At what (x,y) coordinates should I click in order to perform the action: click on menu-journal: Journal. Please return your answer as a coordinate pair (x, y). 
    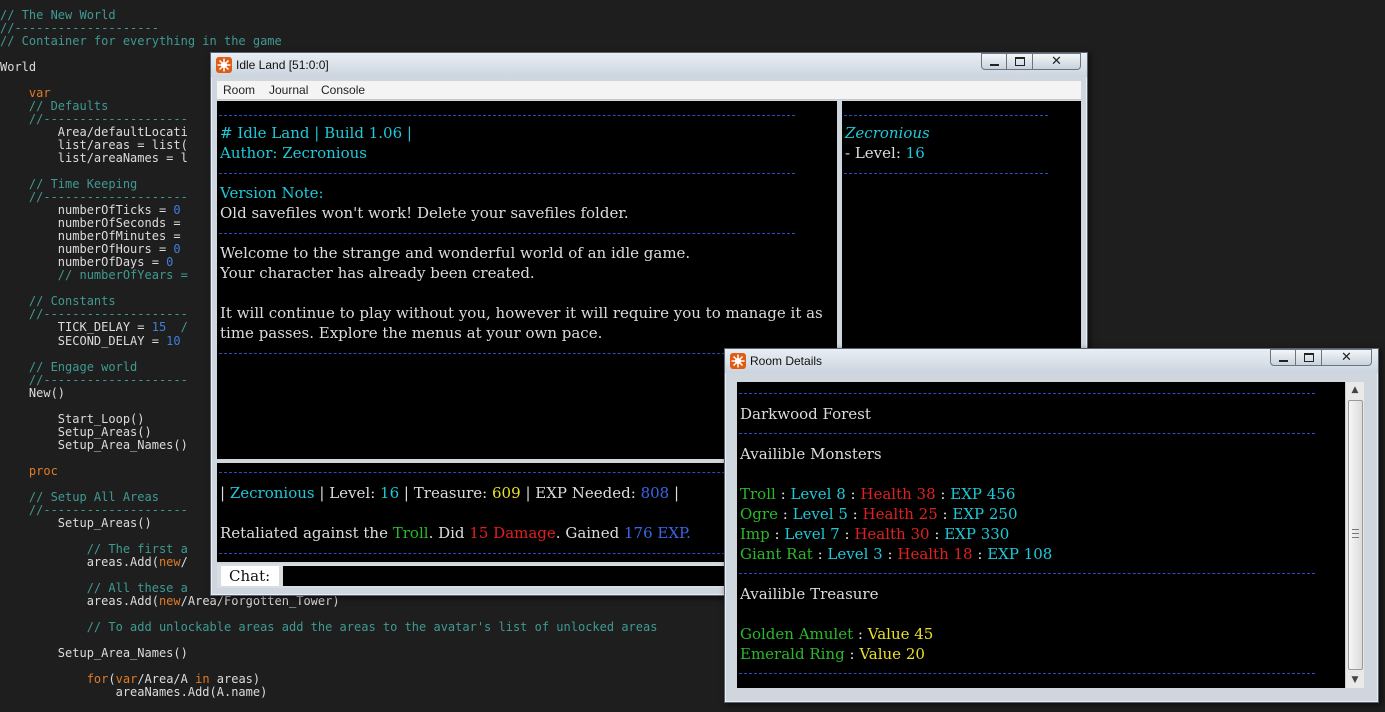
    Looking at the image, I should click on (288, 90).